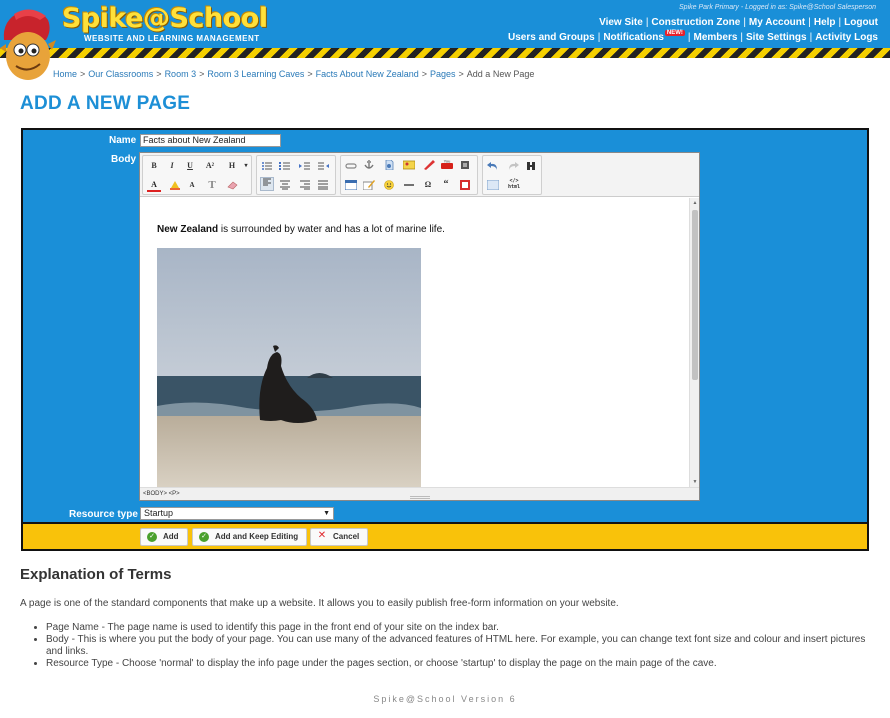 This screenshot has width=890, height=718. Describe the element at coordinates (695, 482) in the screenshot. I see `scroll-down-icon: ▼` at that location.